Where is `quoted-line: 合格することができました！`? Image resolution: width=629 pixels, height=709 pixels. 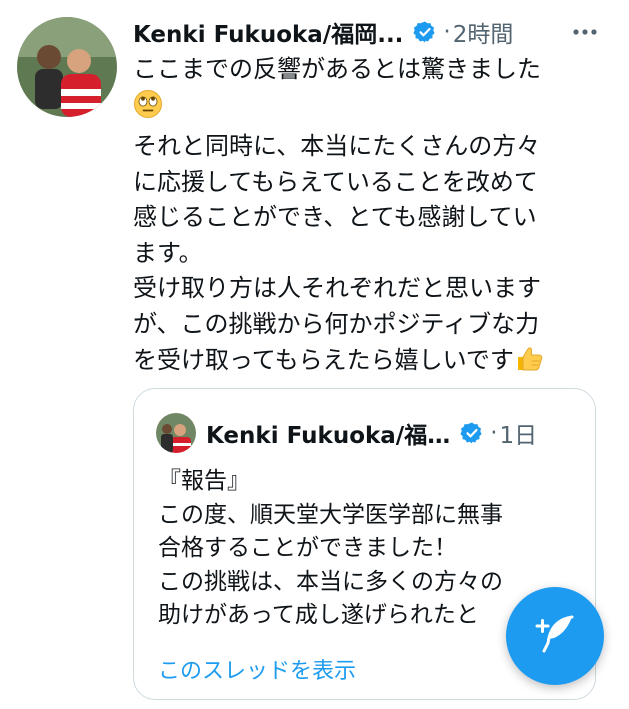 quoted-line: 合格することができました！ is located at coordinates (307, 548).